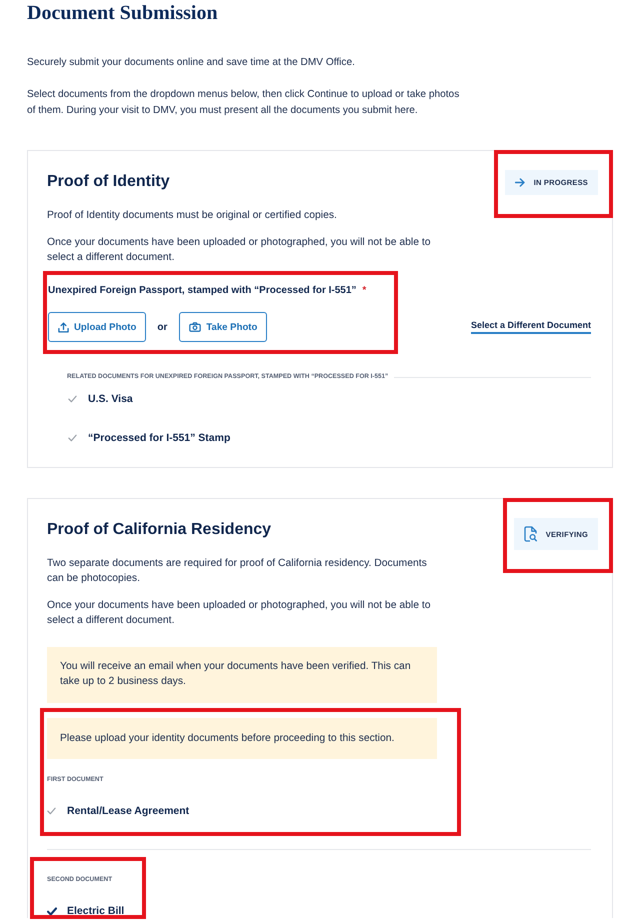  I want to click on info-notice: You will receive an email when your documents have been verified. This can take up to 2 business days., so click(242, 675).